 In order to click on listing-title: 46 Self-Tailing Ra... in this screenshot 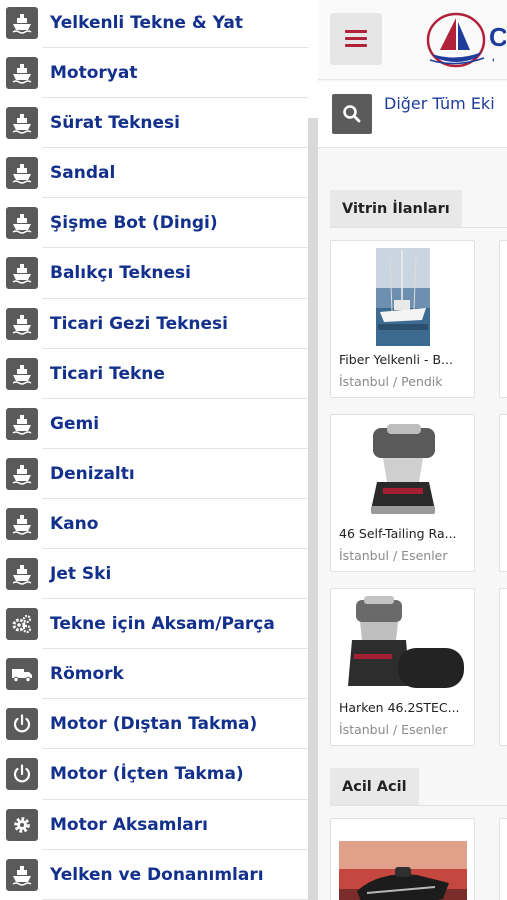, I will do `click(398, 533)`.